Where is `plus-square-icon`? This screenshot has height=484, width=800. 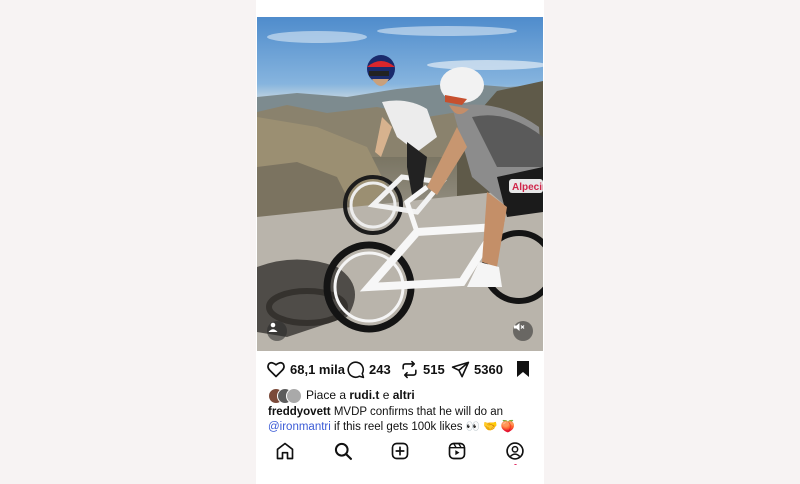 plus-square-icon is located at coordinates (400, 451).